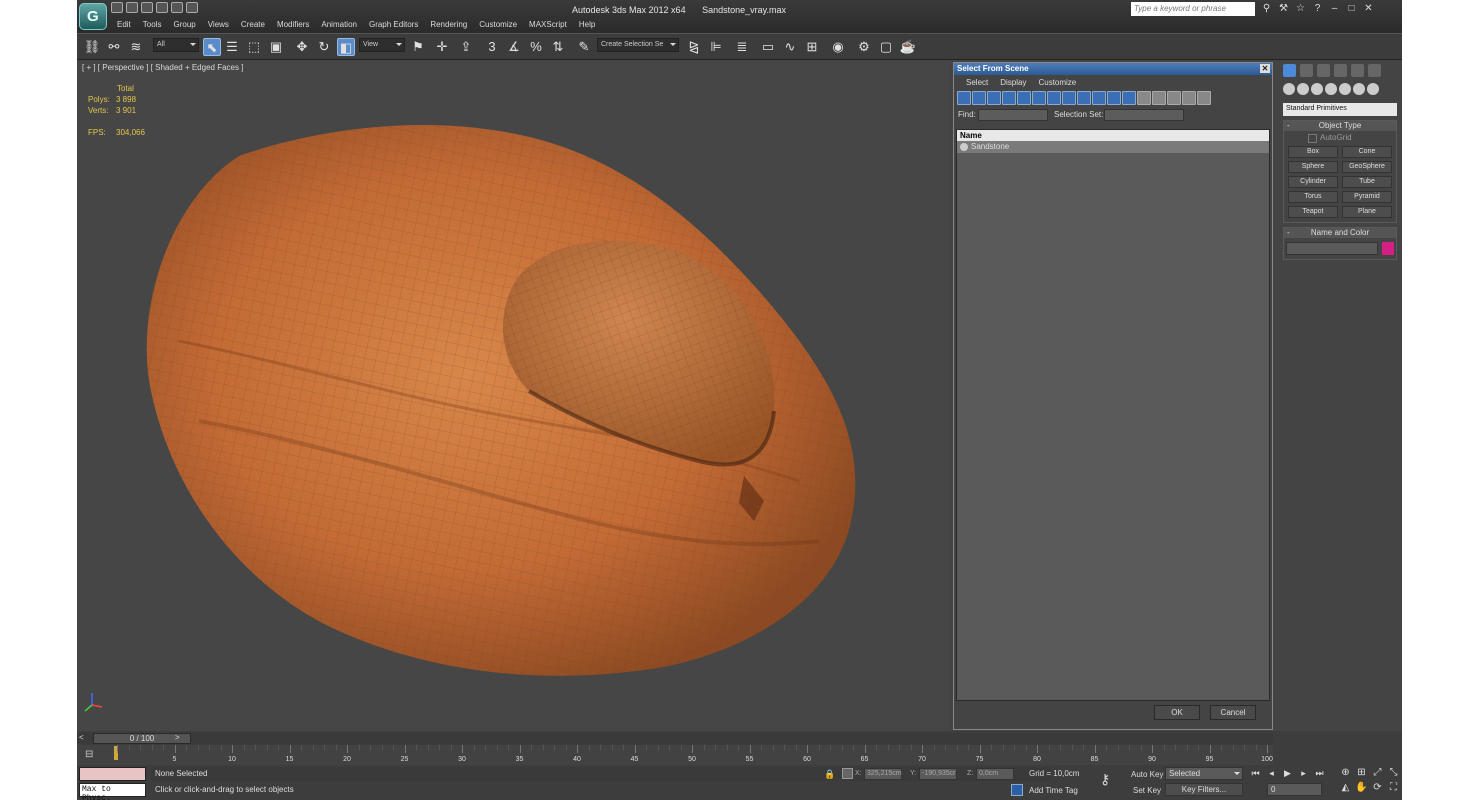 This screenshot has width=1480, height=800. I want to click on key-mode-dropdown: Selected, so click(1204, 773).